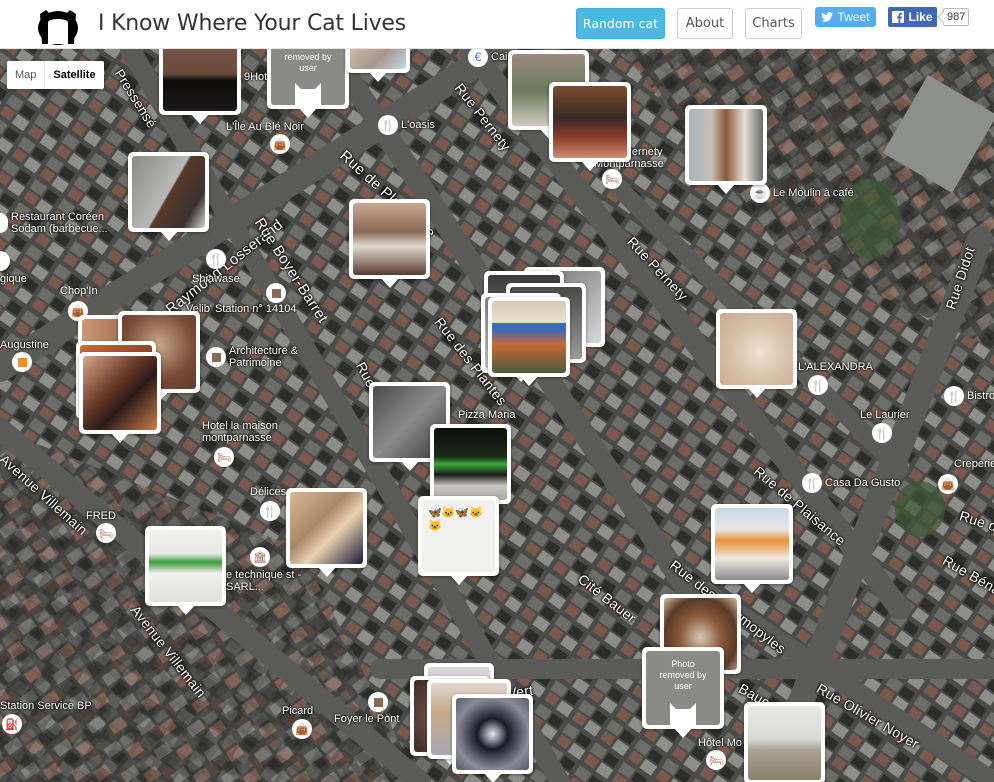 This screenshot has height=782, width=994. What do you see at coordinates (252, 23) in the screenshot?
I see `site-title: I Know Where Your Cat Lives` at bounding box center [252, 23].